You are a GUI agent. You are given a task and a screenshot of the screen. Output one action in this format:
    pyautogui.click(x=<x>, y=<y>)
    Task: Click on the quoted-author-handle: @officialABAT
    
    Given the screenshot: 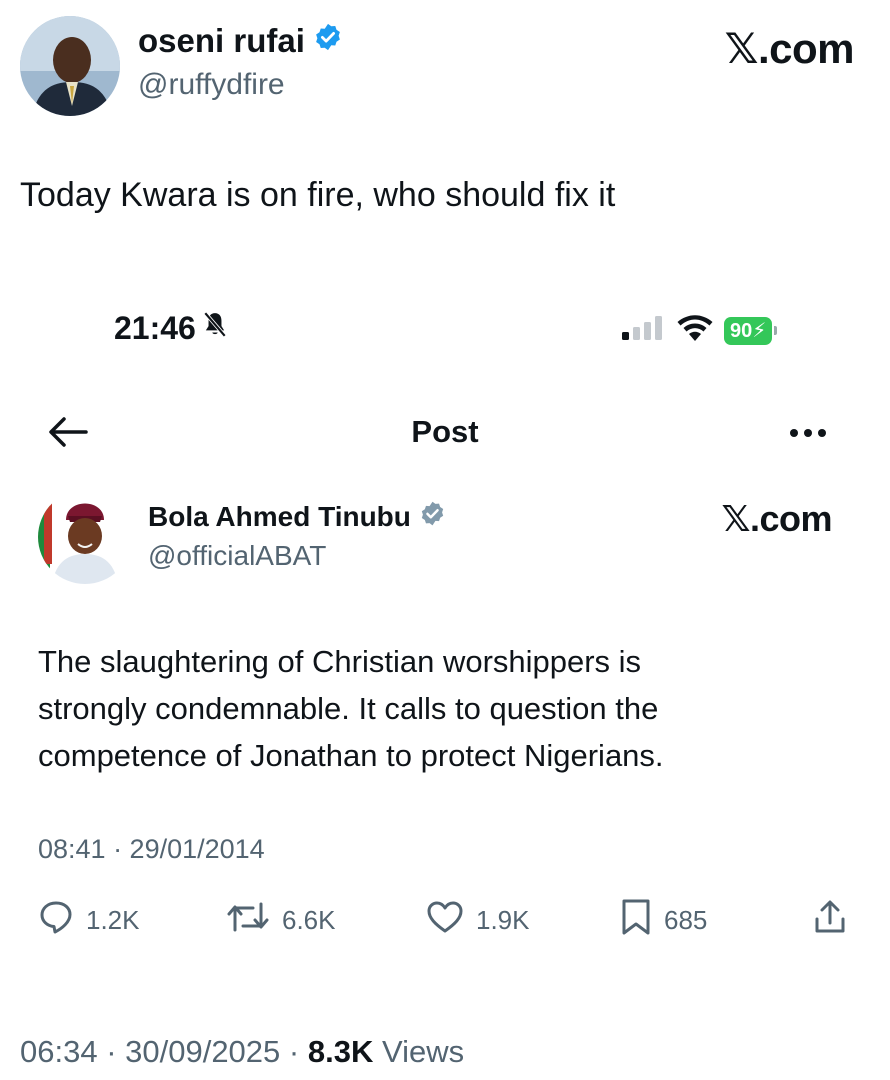 What is the action you would take?
    pyautogui.click(x=237, y=556)
    